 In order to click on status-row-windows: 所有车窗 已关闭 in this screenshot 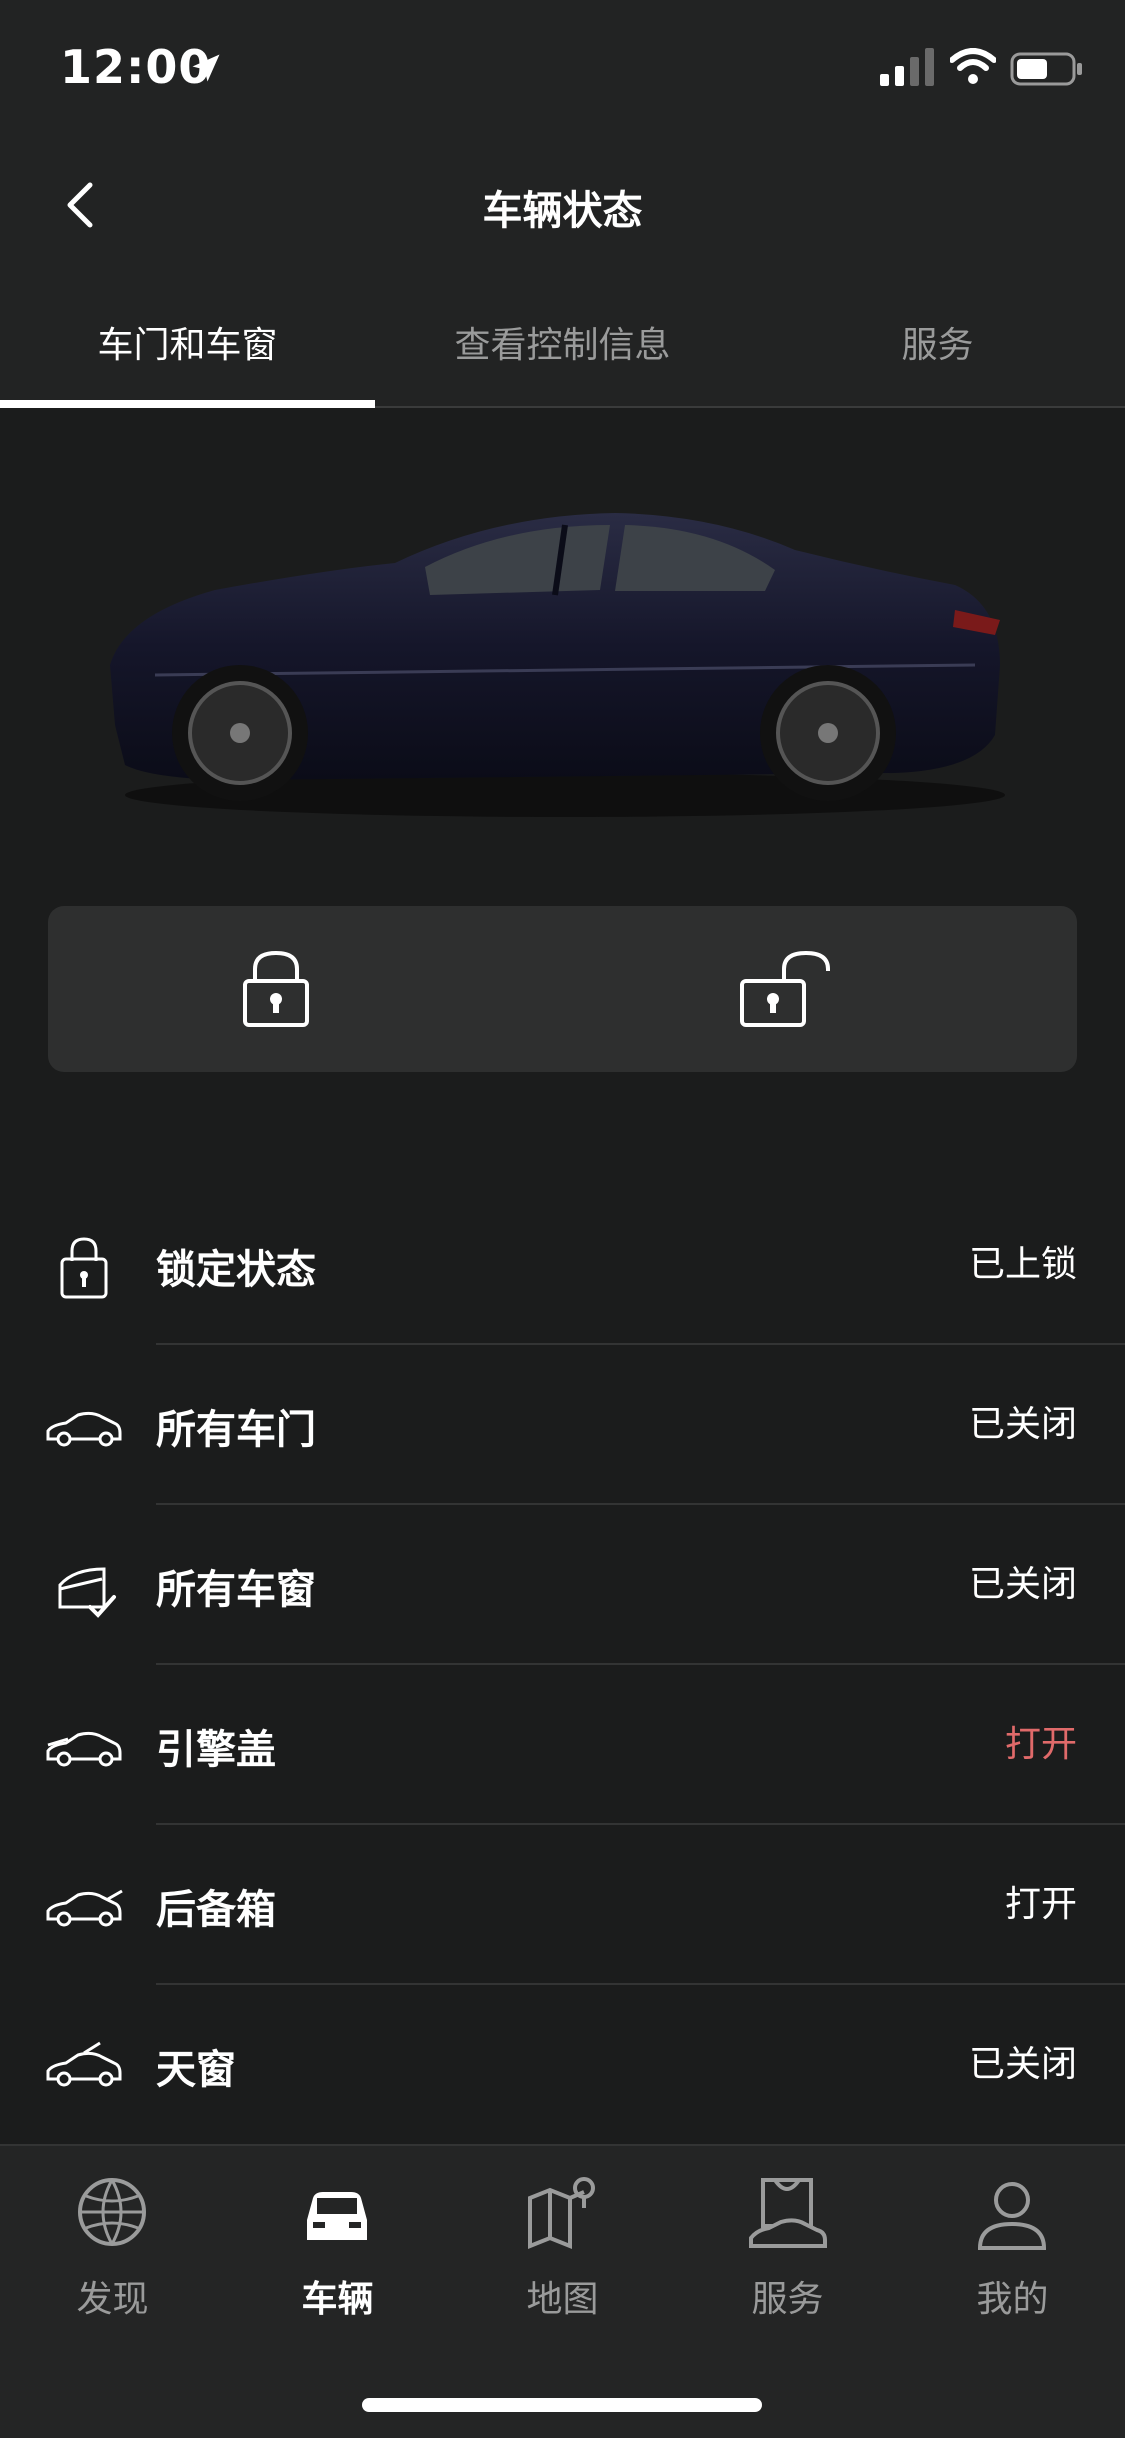, I will do `click(562, 1585)`.